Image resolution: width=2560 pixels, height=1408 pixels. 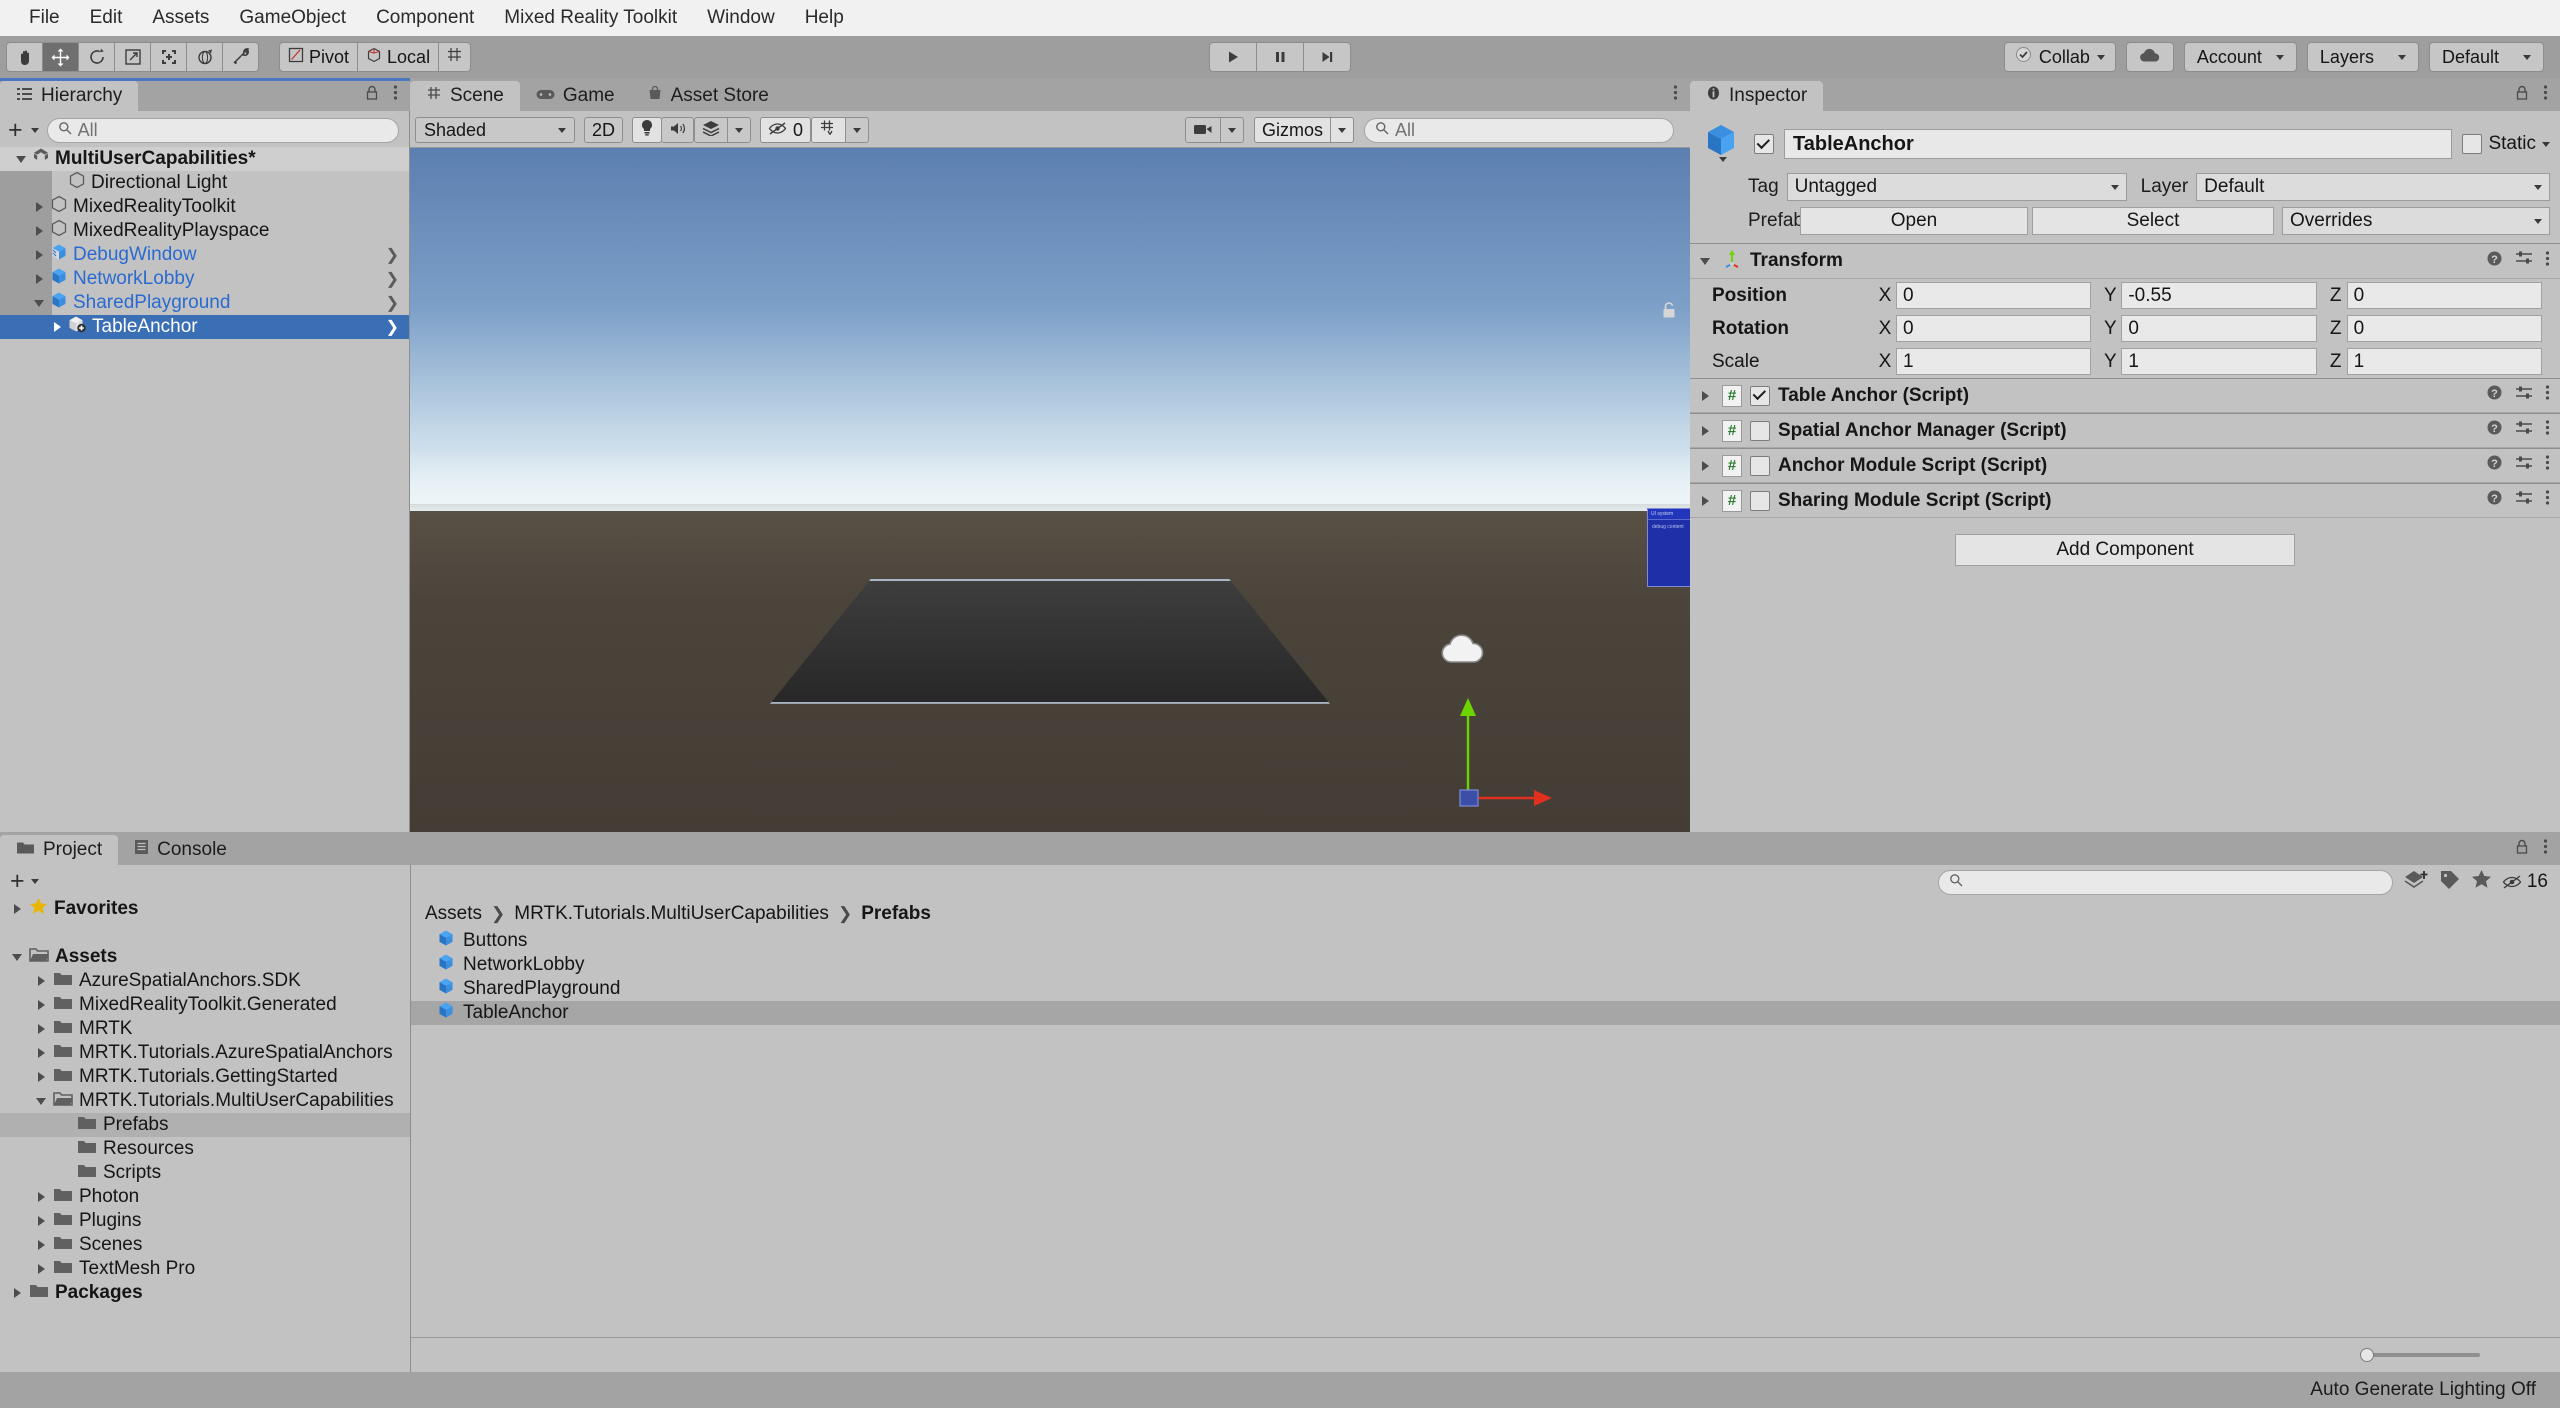 I want to click on layers-button: Layers, so click(x=2362, y=57).